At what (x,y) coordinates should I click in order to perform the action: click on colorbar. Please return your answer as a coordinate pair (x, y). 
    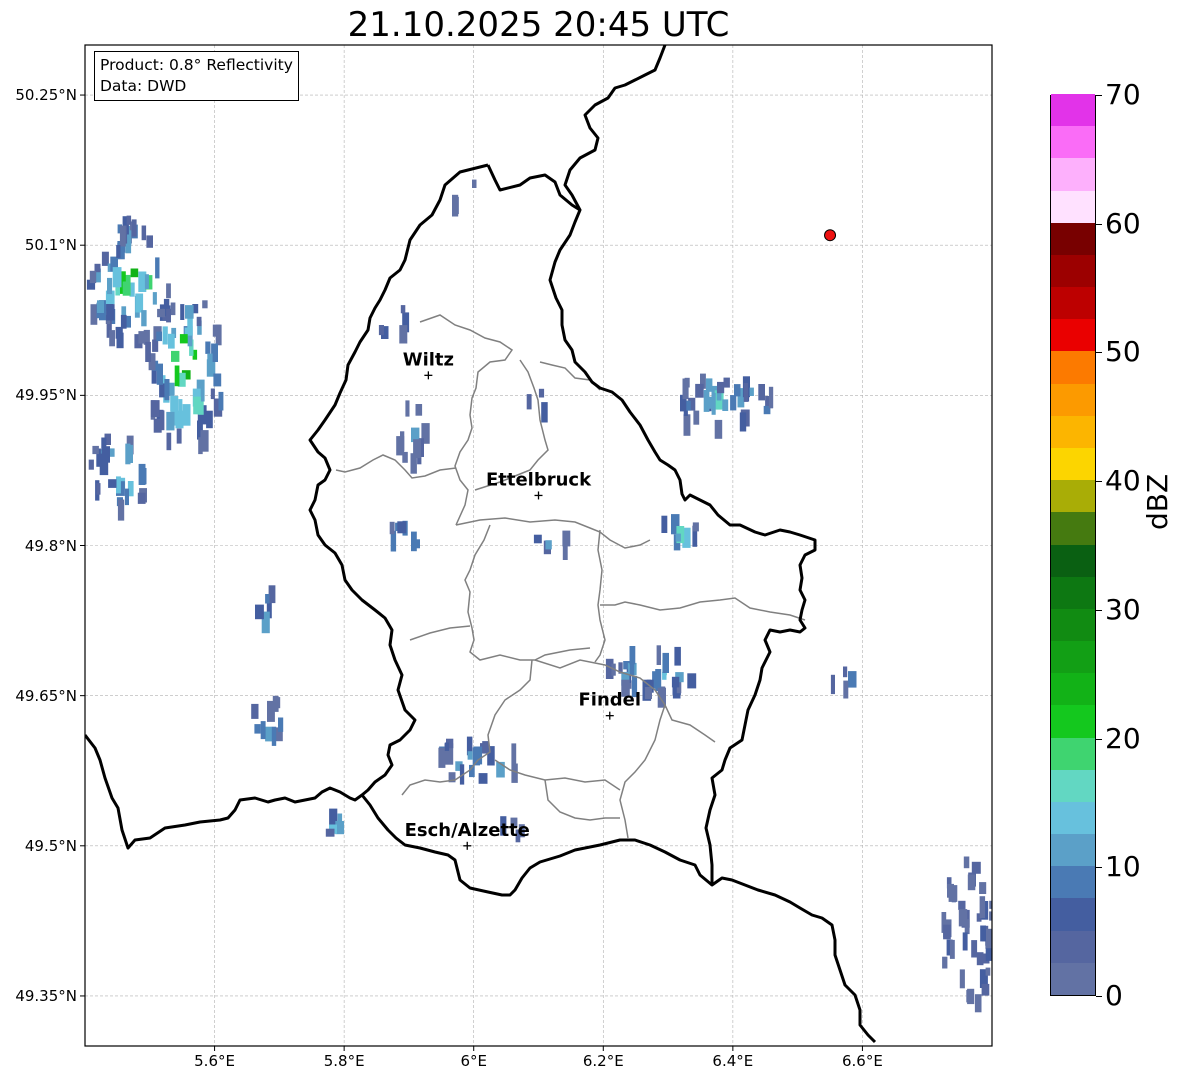
    Looking at the image, I should click on (1073, 544).